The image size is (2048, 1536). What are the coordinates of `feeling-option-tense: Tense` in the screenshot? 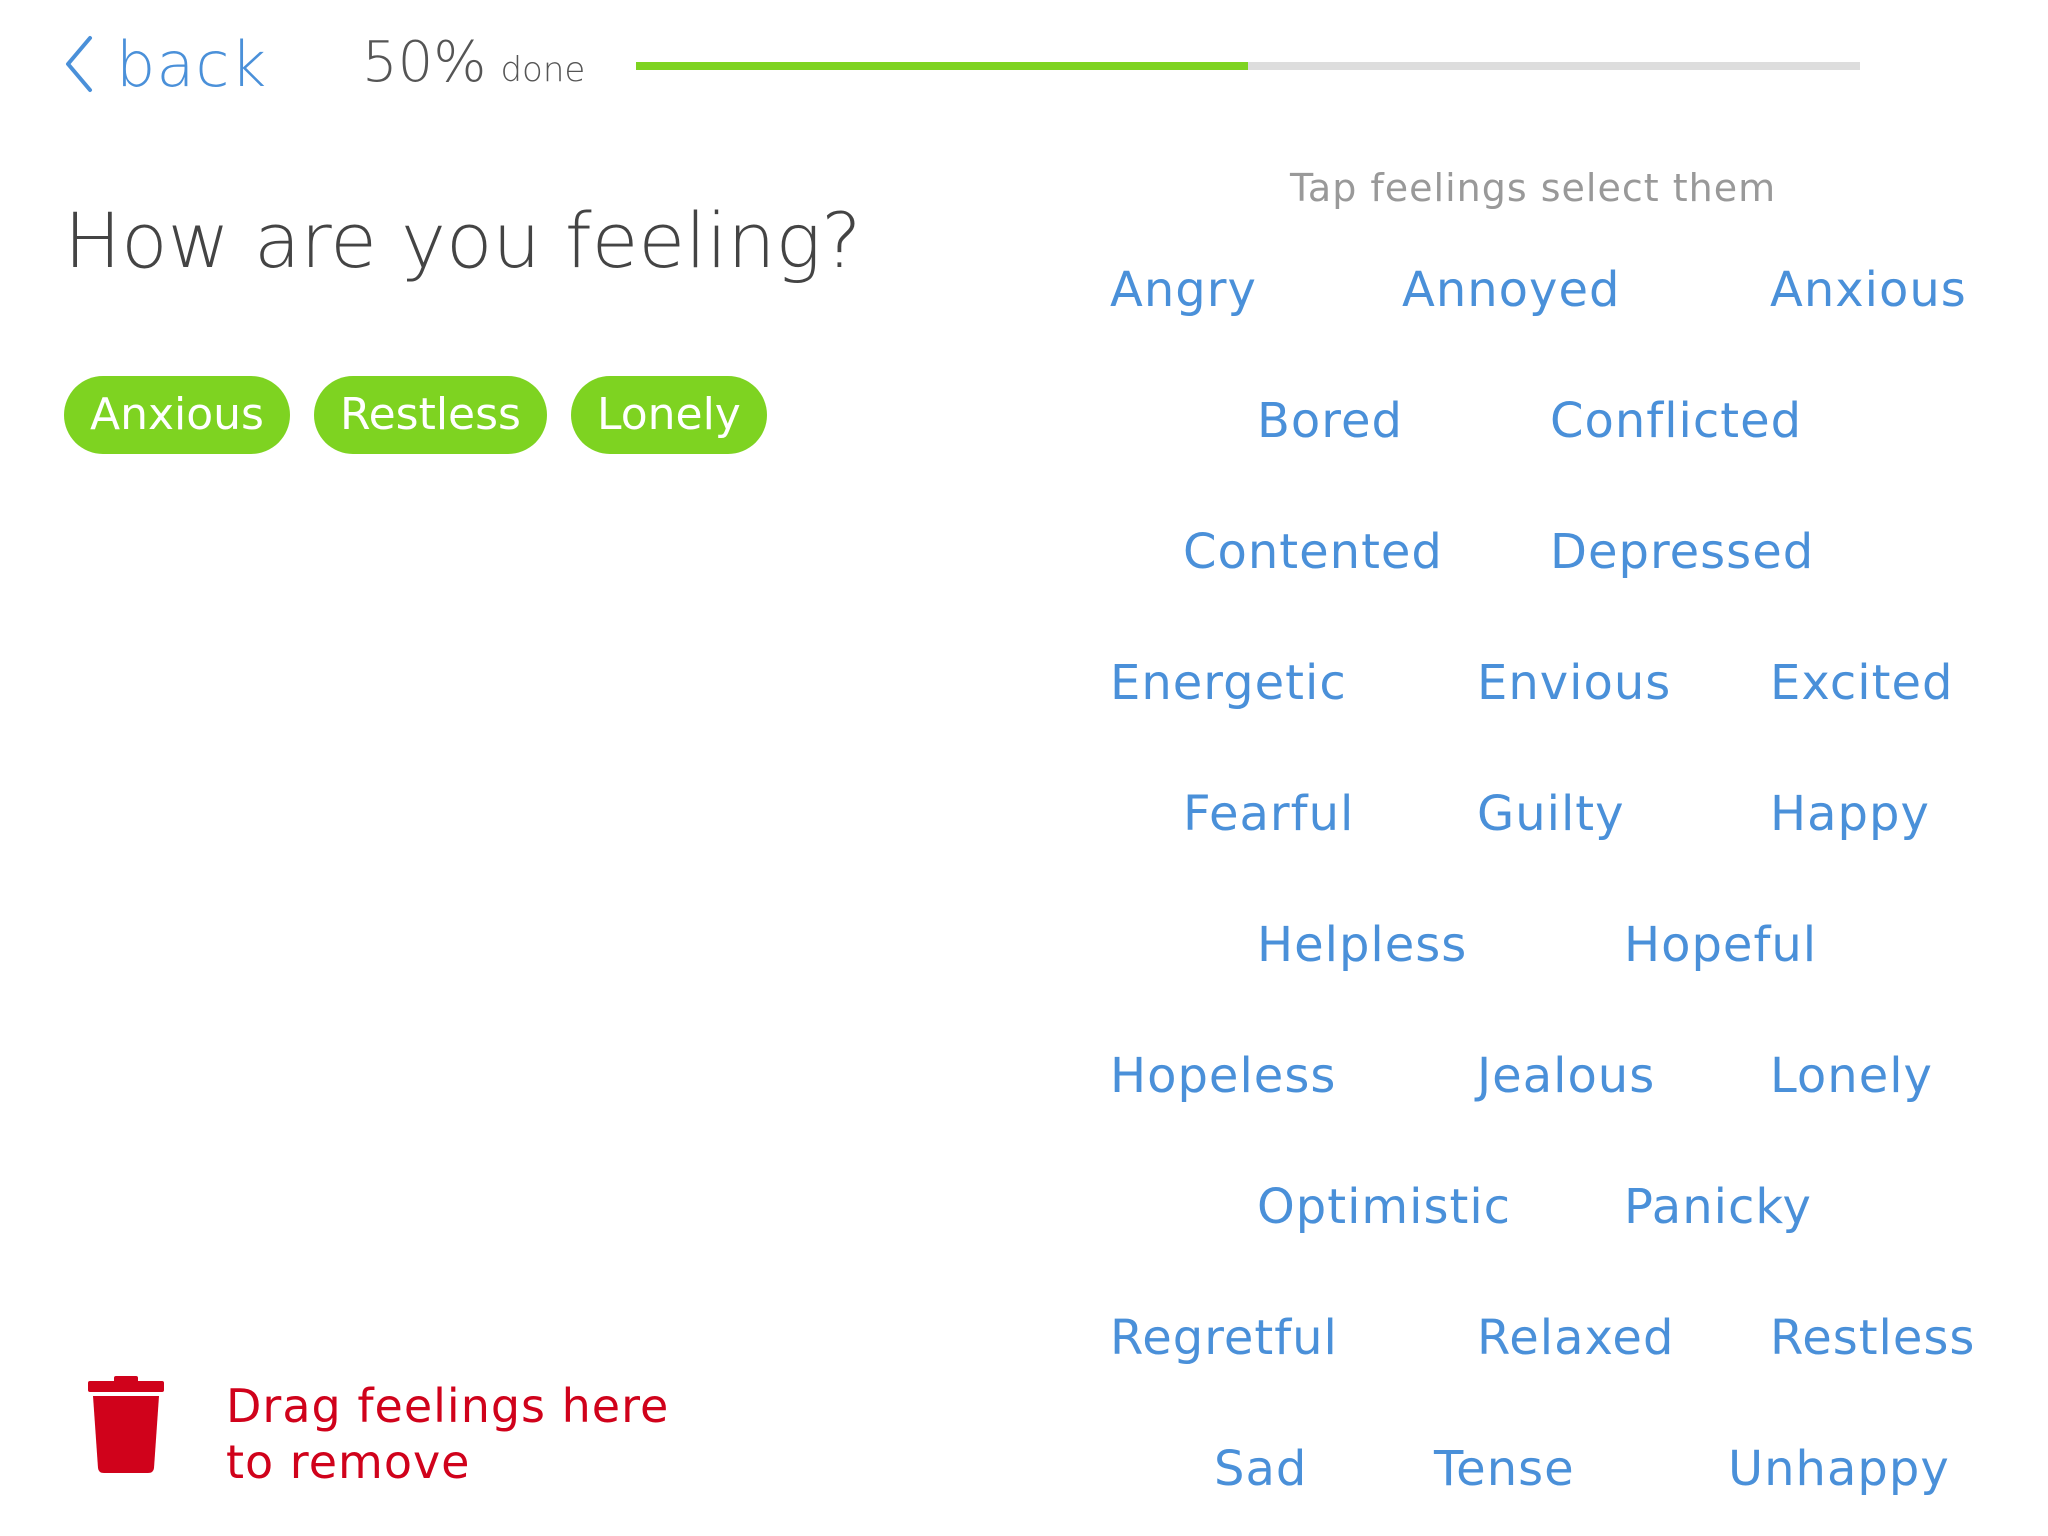 It's located at (1504, 1469).